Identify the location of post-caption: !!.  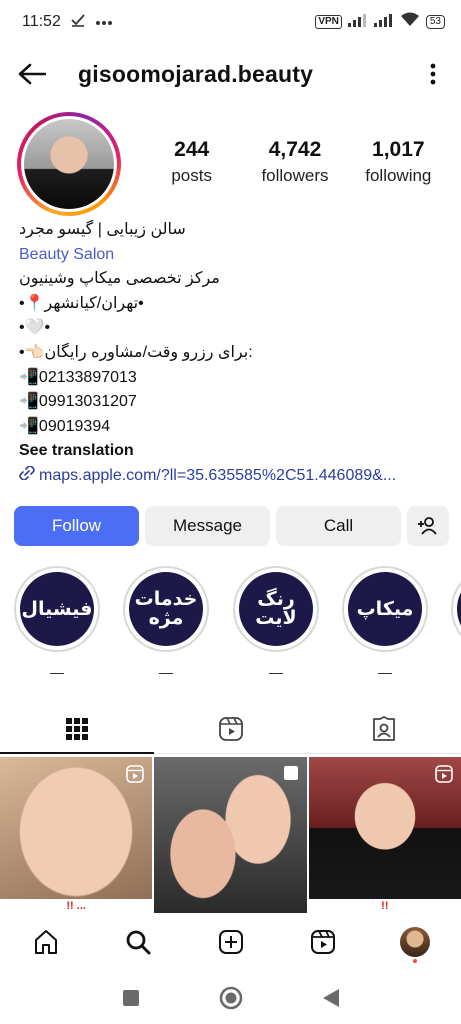
(384, 906).